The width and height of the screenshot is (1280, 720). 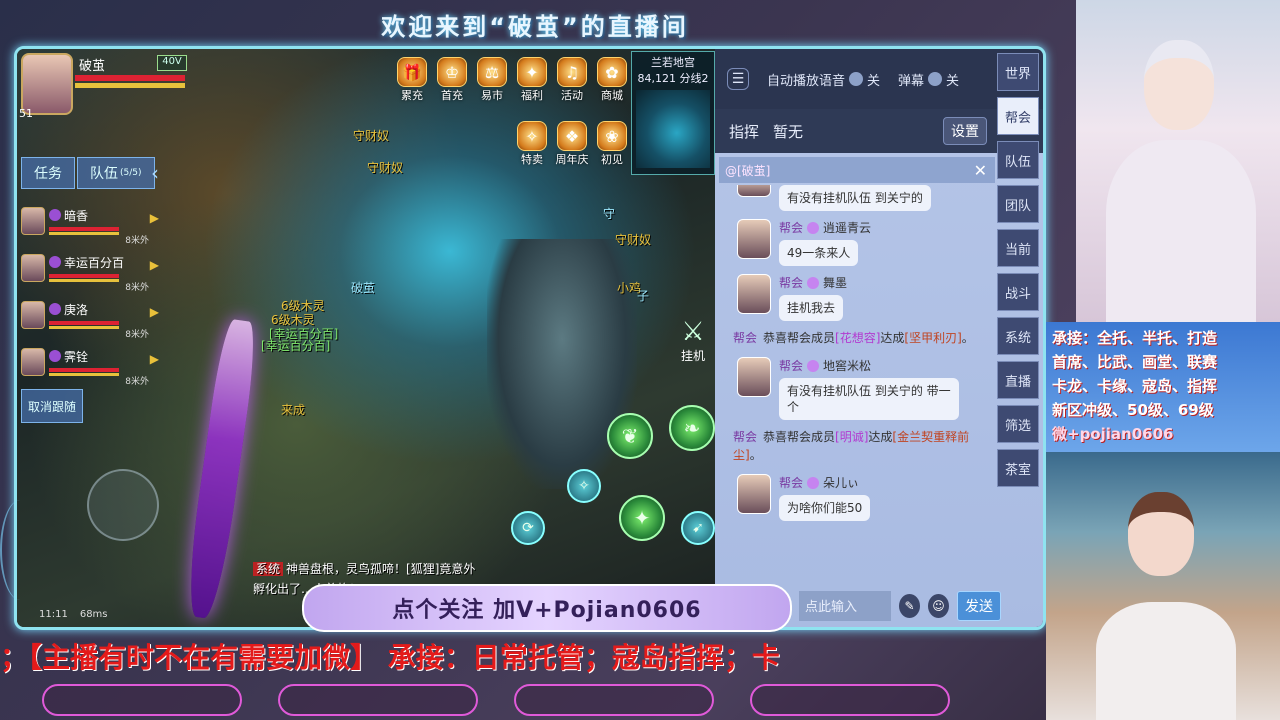 I want to click on chat-bubble: 有没有挂机队伍 到关宁的 带一个, so click(x=869, y=399).